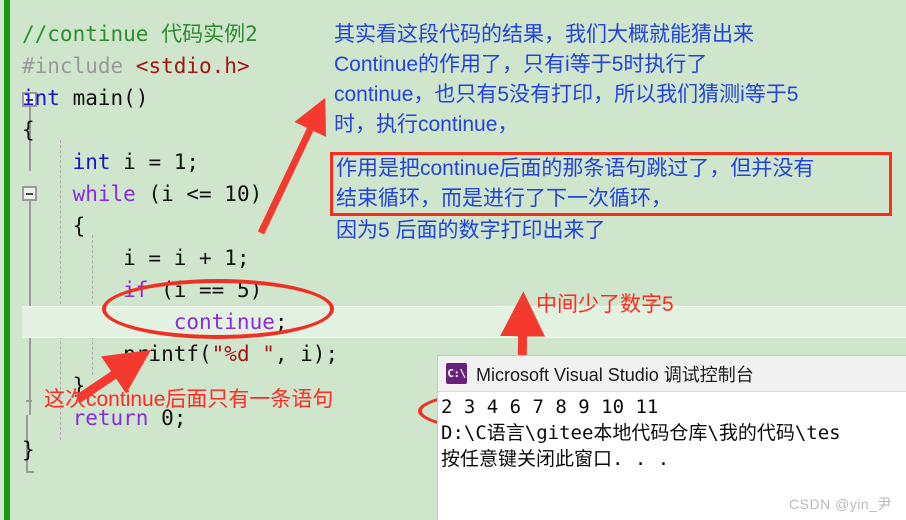 The height and width of the screenshot is (520, 906). I want to click on csdn-watermark: CSDN @yin_尹, so click(840, 504).